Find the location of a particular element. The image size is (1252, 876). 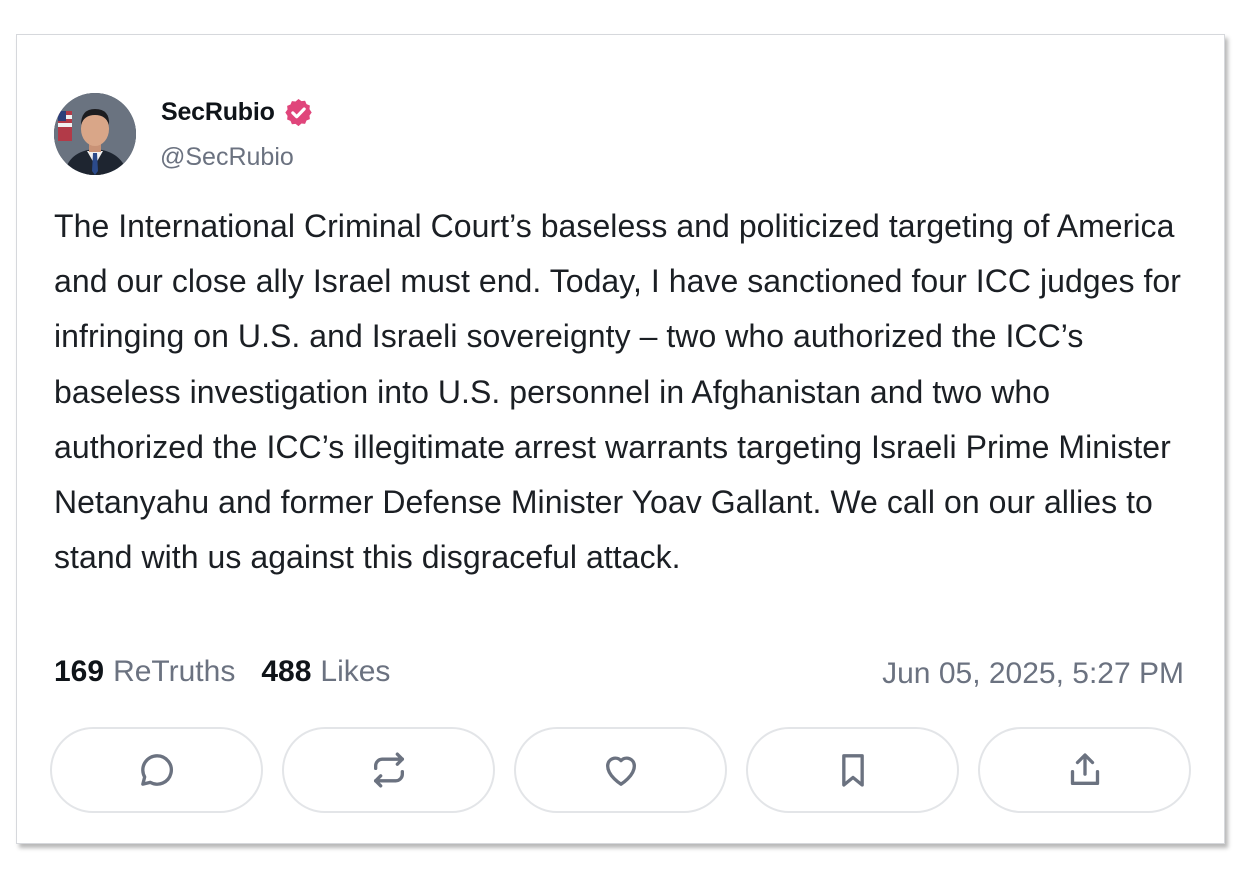

share-icon is located at coordinates (1084, 769).